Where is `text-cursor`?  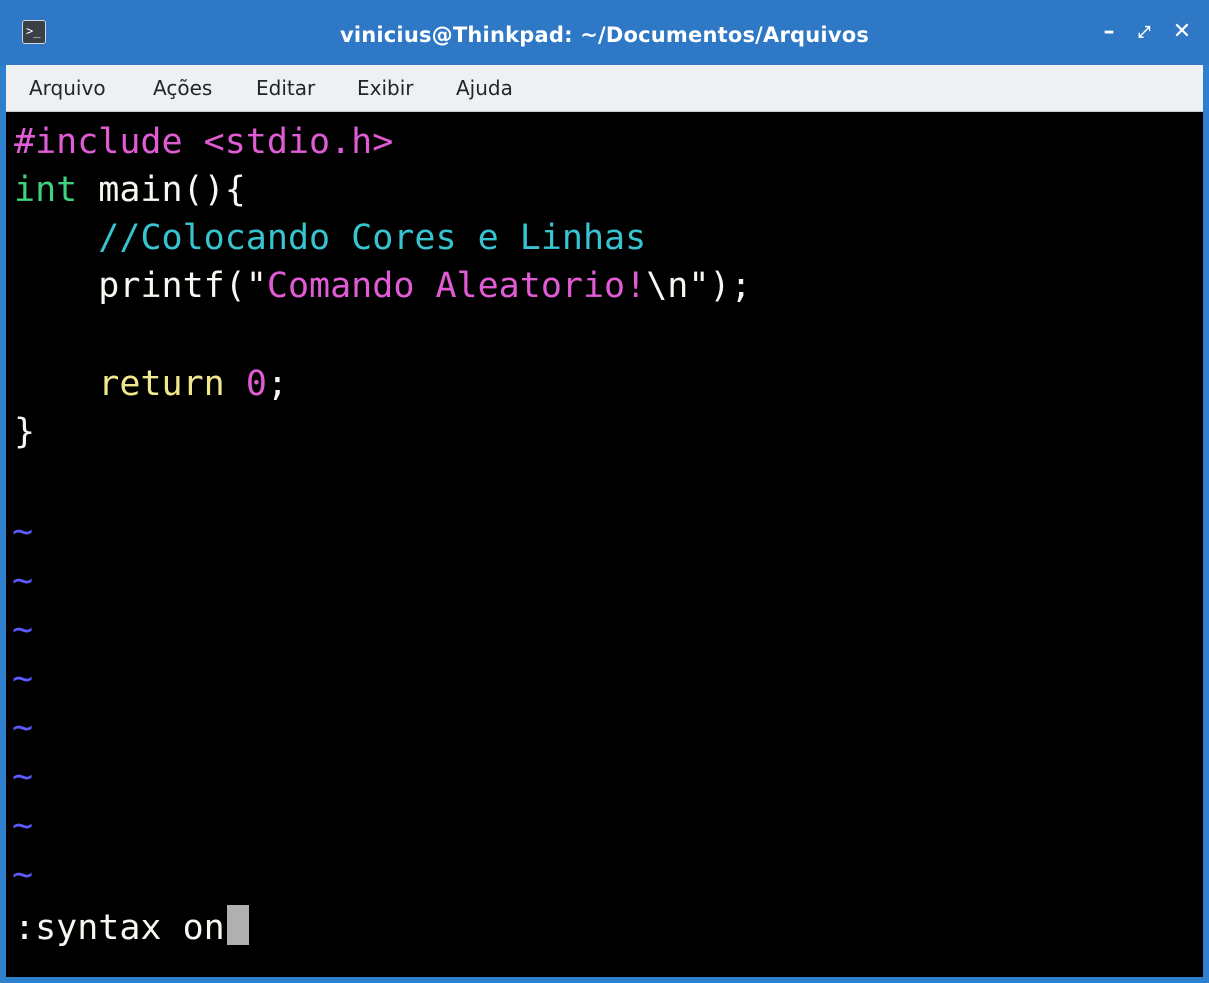 text-cursor is located at coordinates (237, 925).